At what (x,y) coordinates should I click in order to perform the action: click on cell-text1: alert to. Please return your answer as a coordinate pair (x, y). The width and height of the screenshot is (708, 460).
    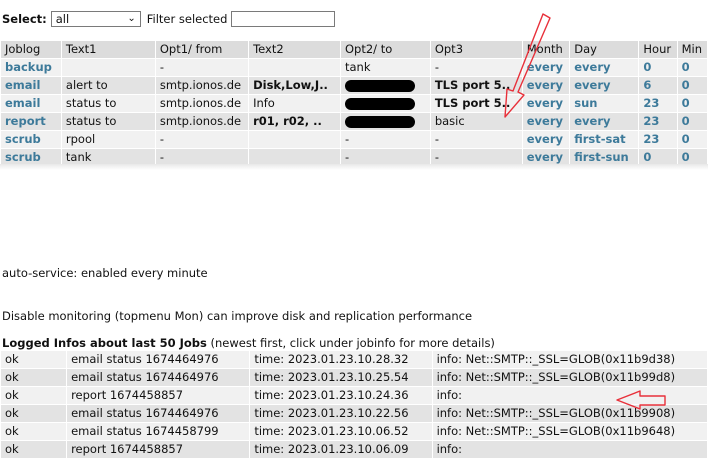
    Looking at the image, I should click on (108, 85).